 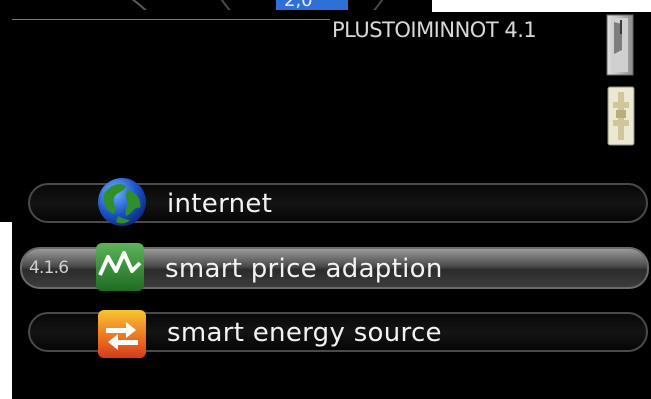 I want to click on menu-item-number: 4.1.6, so click(x=49, y=268).